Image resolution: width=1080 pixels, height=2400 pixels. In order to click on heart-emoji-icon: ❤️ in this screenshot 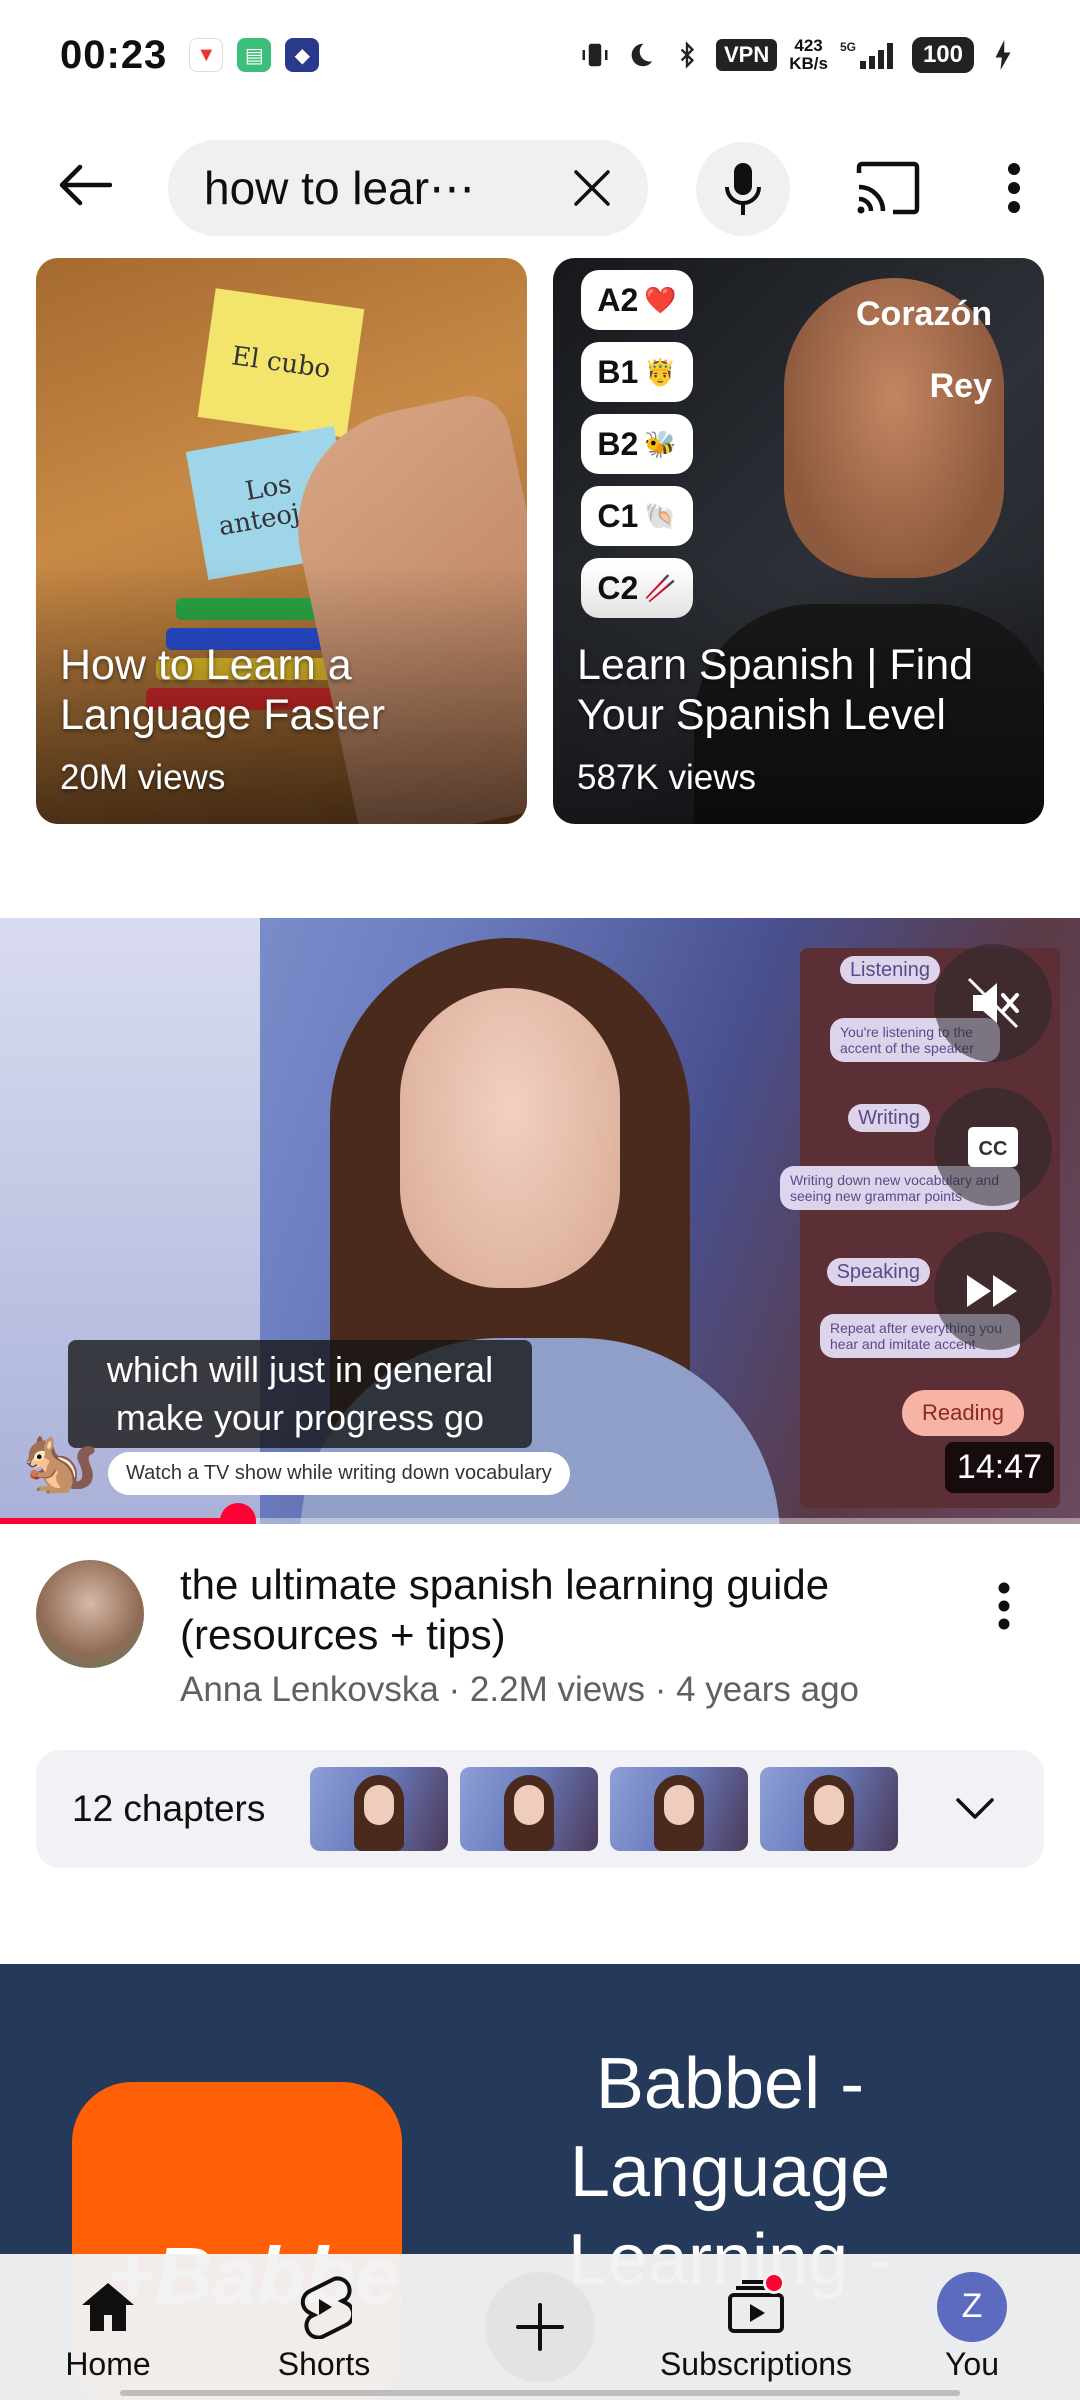, I will do `click(660, 299)`.